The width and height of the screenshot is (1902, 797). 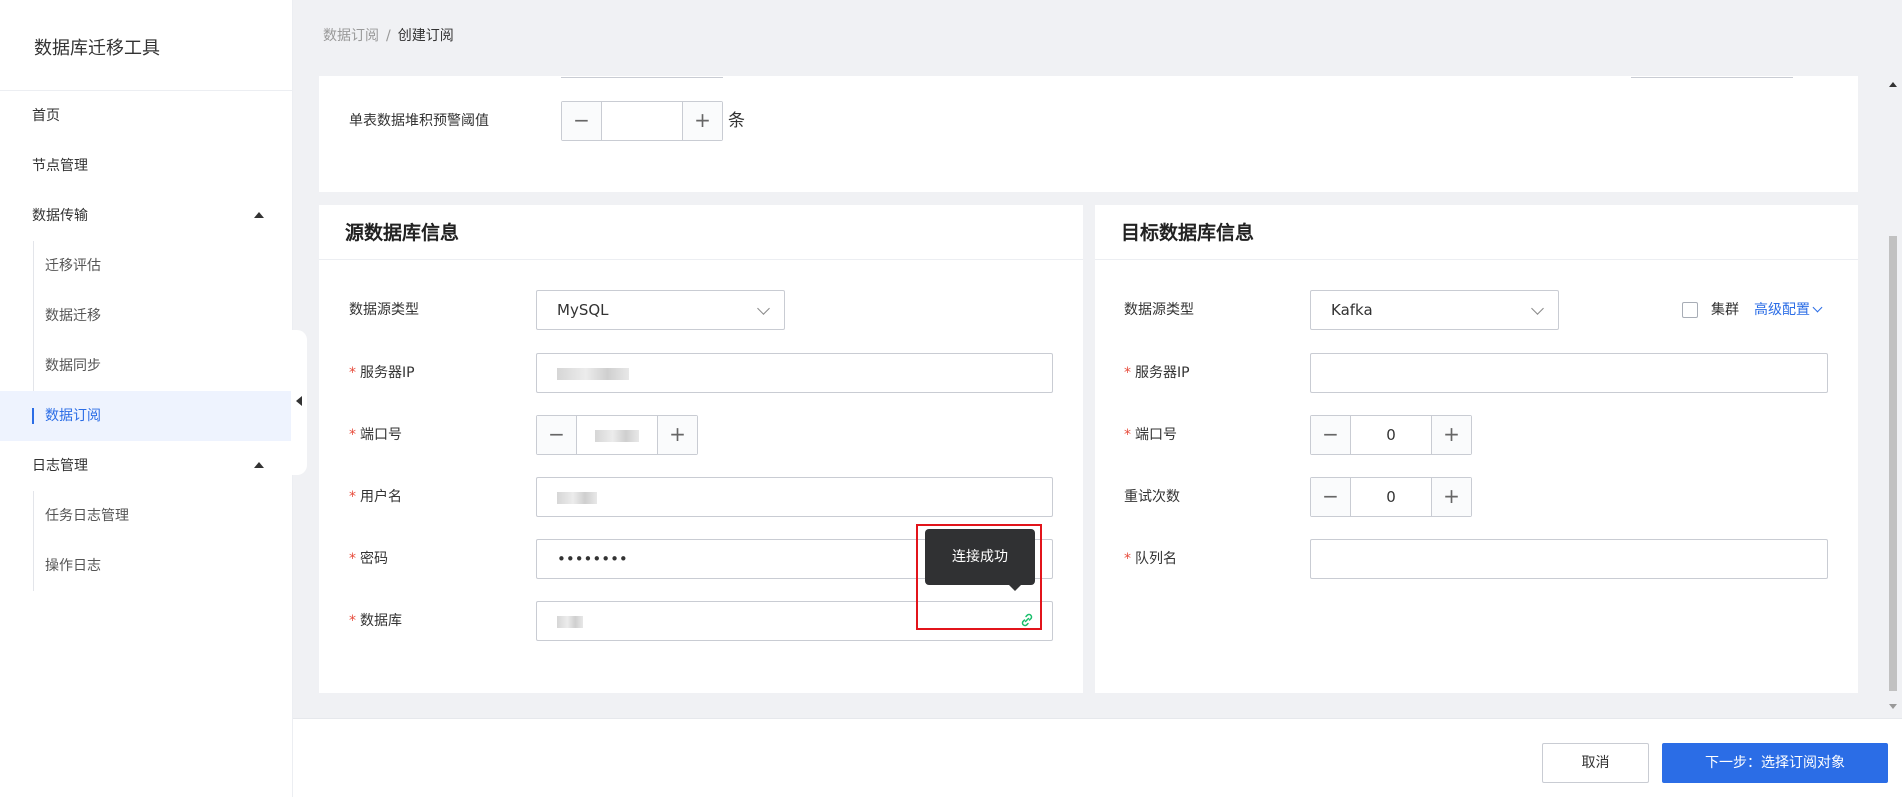 What do you see at coordinates (146, 366) in the screenshot?
I see `sidebar-item-data-sync: 数据同步` at bounding box center [146, 366].